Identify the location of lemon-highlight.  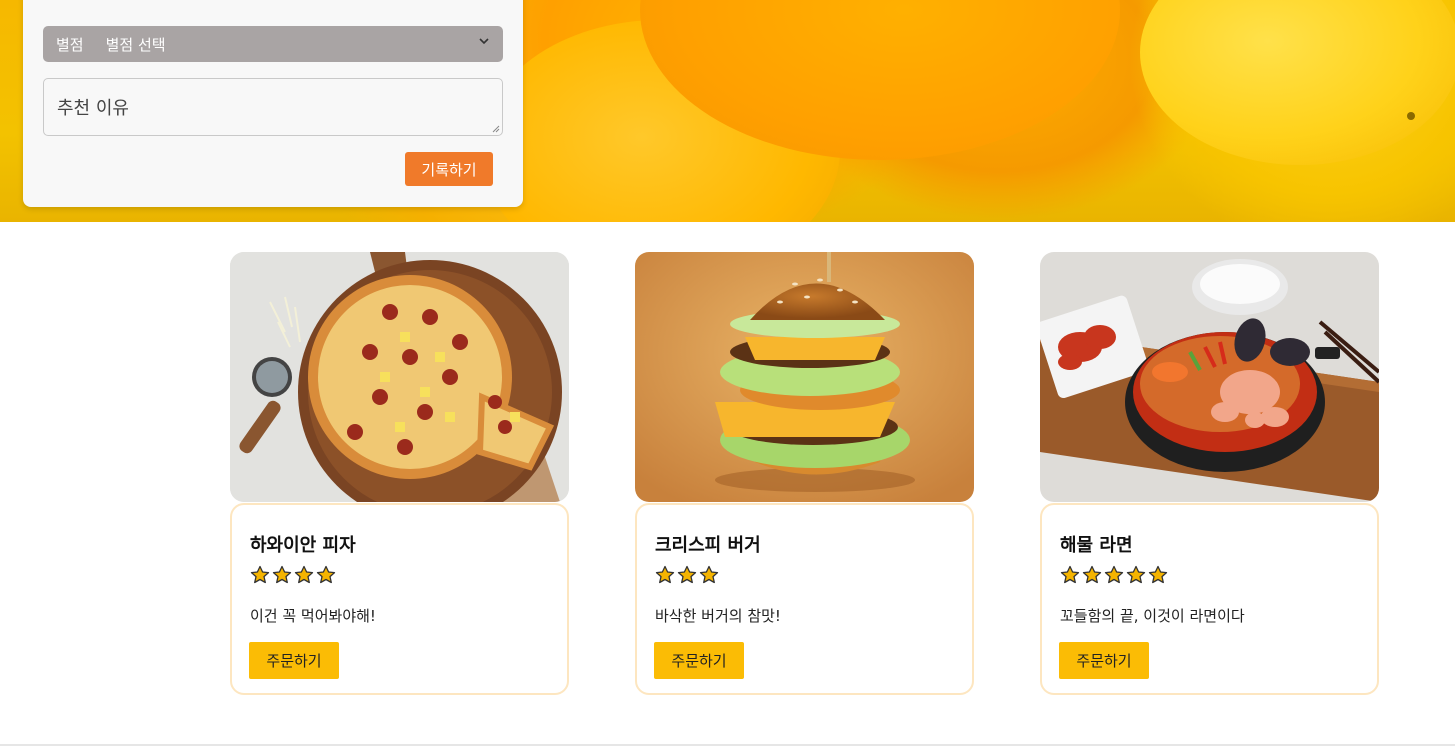
(1297, 82).